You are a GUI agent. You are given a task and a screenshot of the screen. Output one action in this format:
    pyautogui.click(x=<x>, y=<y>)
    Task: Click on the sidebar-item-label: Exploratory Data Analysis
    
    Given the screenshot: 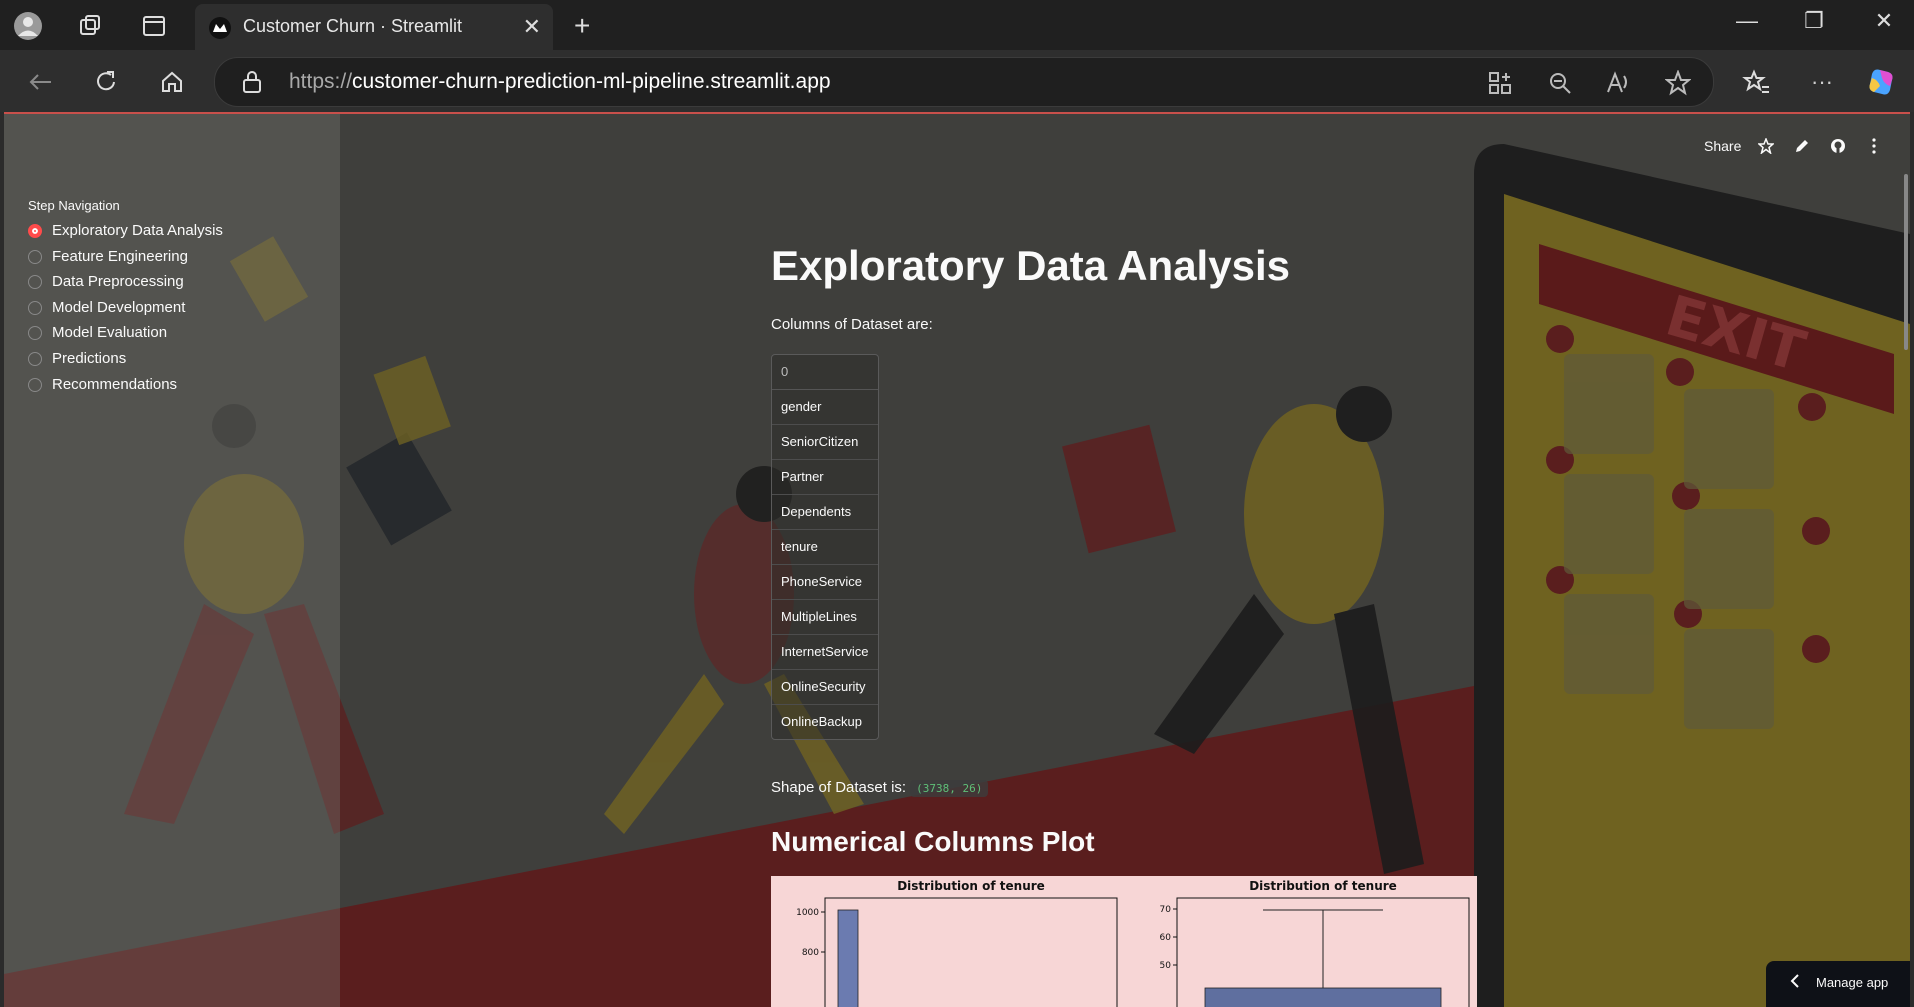 What is the action you would take?
    pyautogui.click(x=137, y=230)
    